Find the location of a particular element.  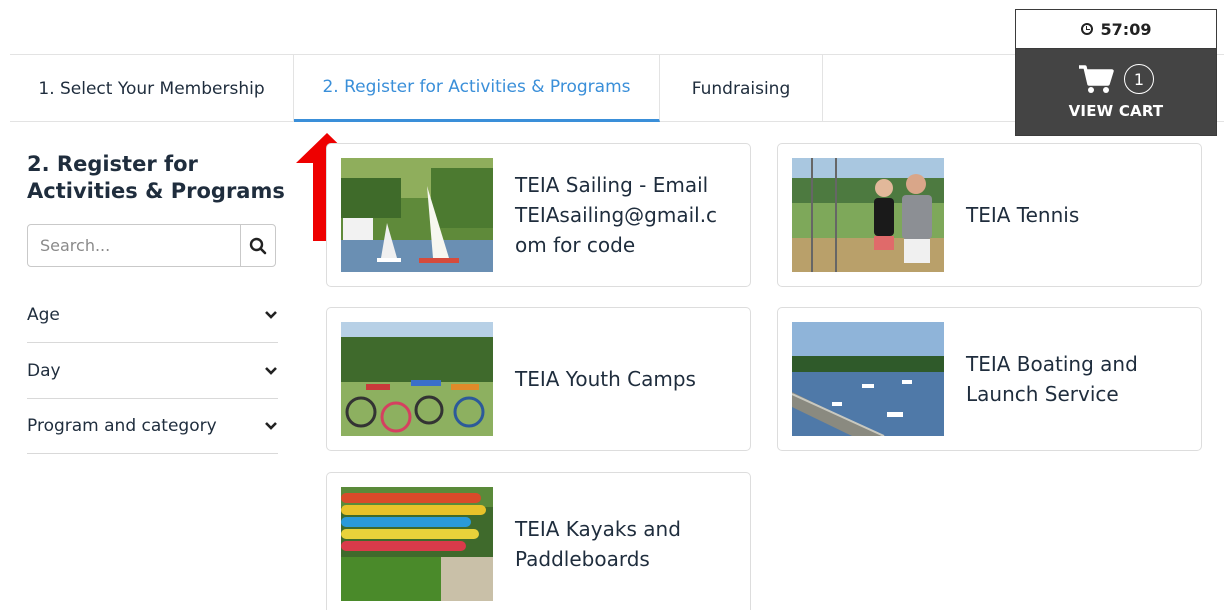

program-title: TEIA Tennis is located at coordinates (1023, 215).